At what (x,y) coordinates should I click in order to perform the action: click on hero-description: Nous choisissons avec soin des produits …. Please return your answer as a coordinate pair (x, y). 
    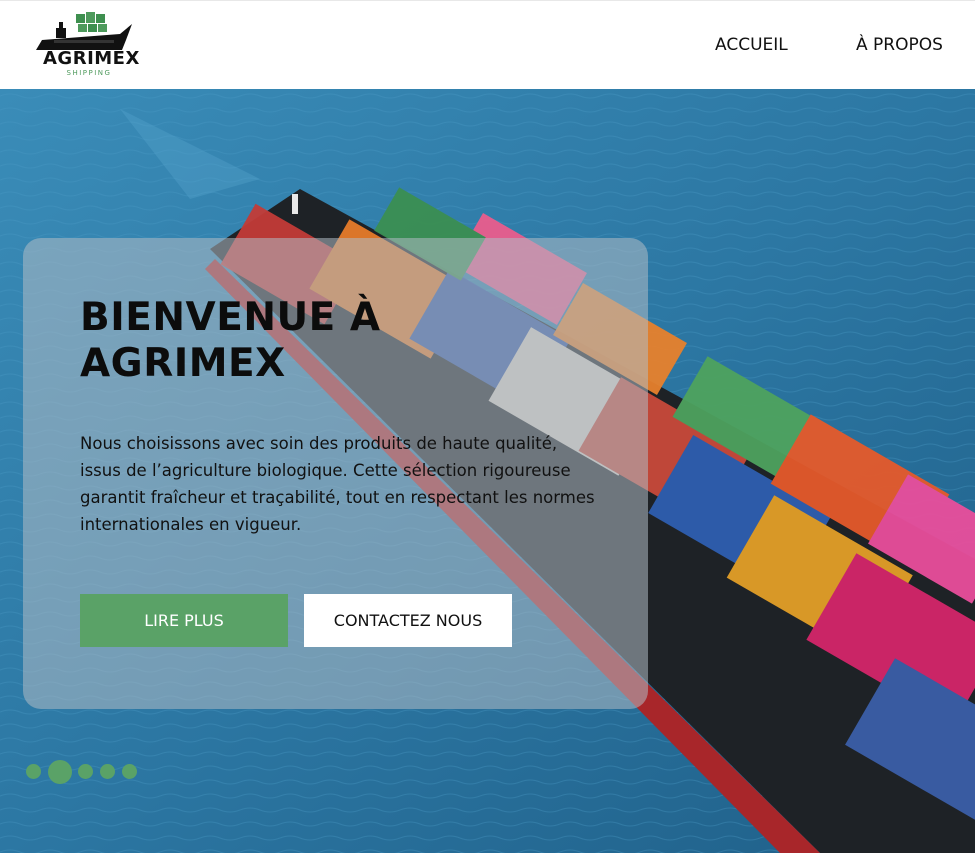
    Looking at the image, I should click on (337, 484).